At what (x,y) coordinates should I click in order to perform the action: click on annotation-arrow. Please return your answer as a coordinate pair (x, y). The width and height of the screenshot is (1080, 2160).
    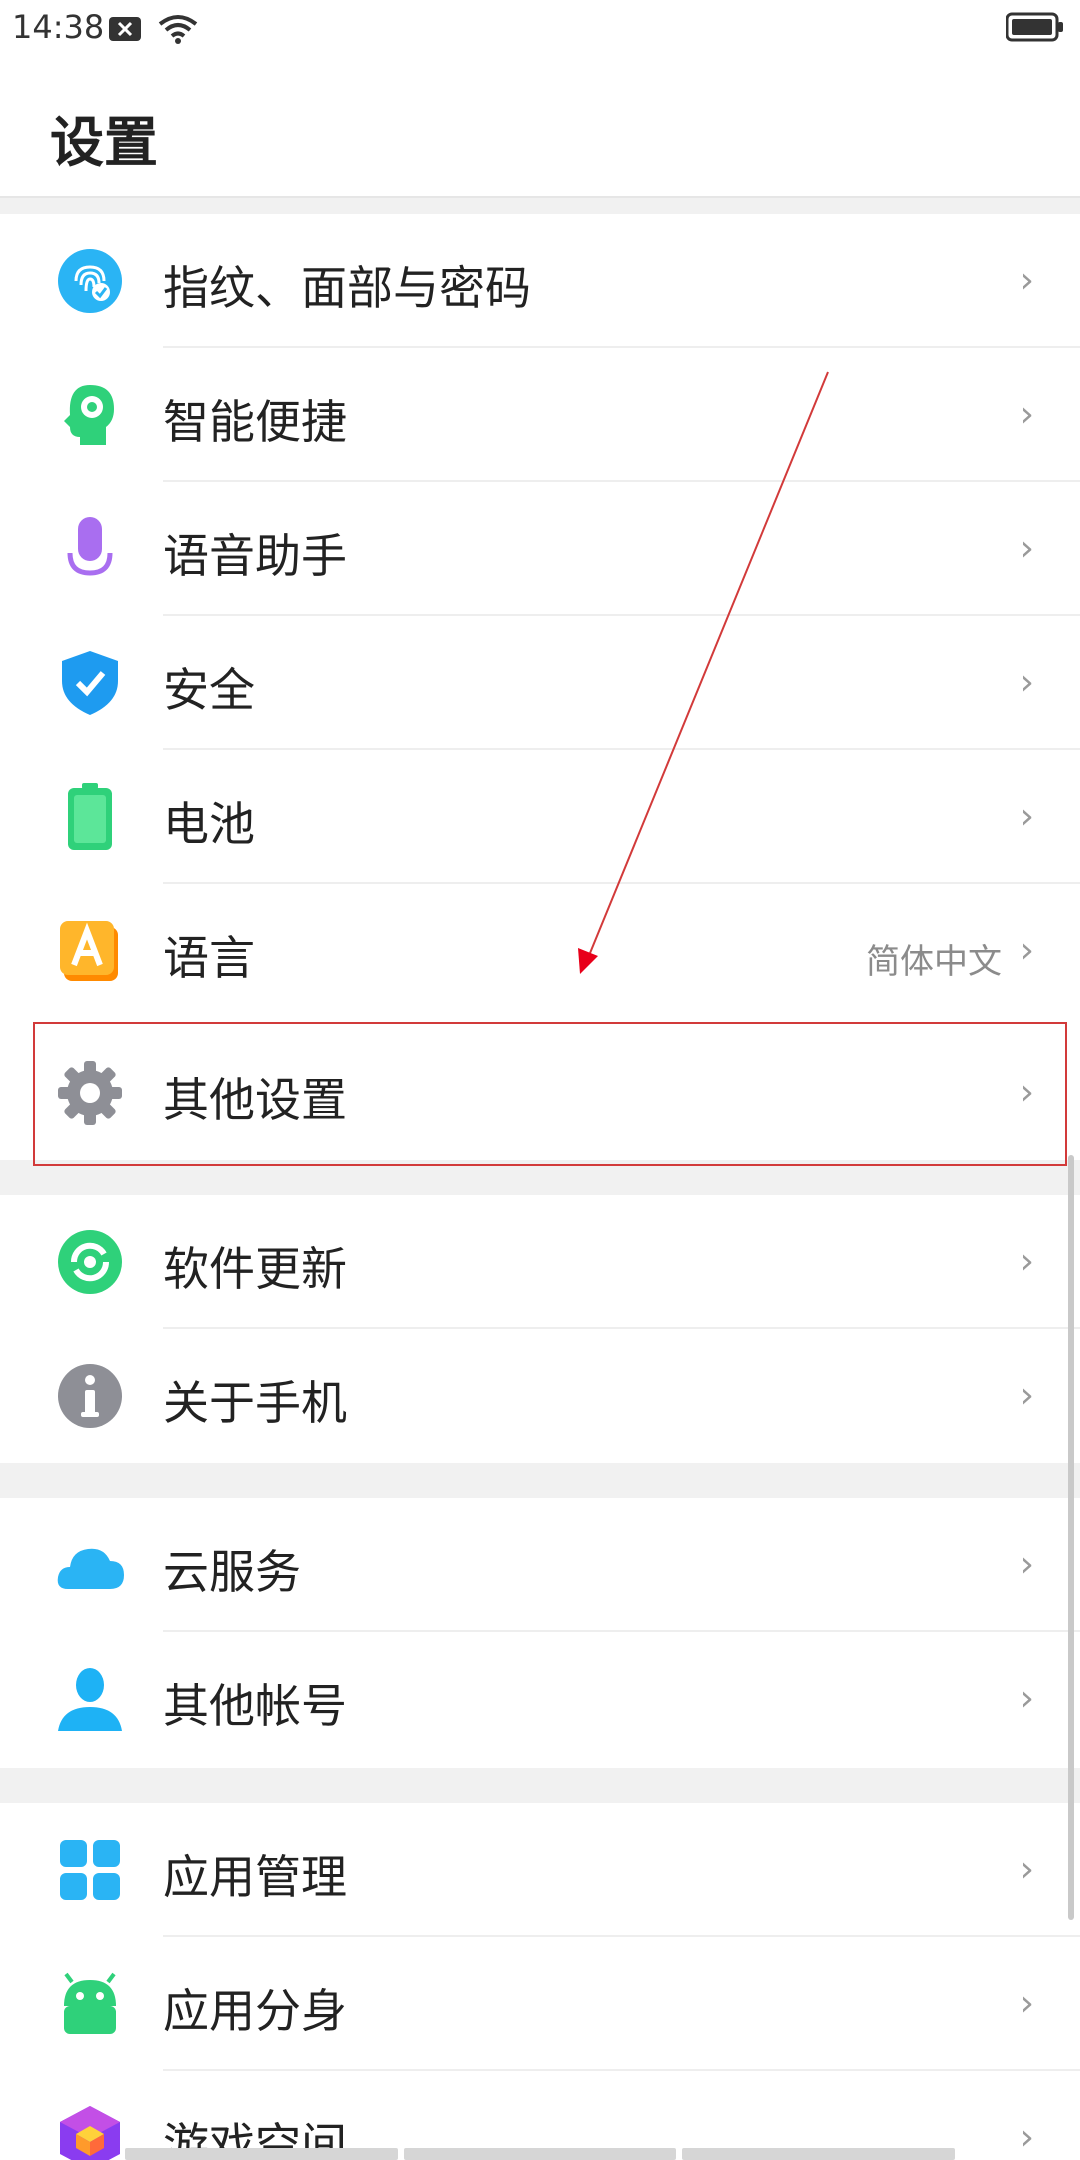
    Looking at the image, I should click on (703, 672).